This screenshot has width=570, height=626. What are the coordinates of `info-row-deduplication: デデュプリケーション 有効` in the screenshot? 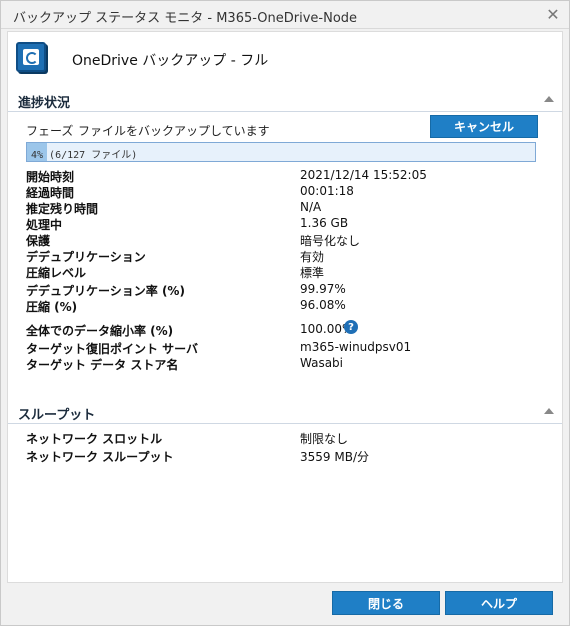 It's located at (286, 256).